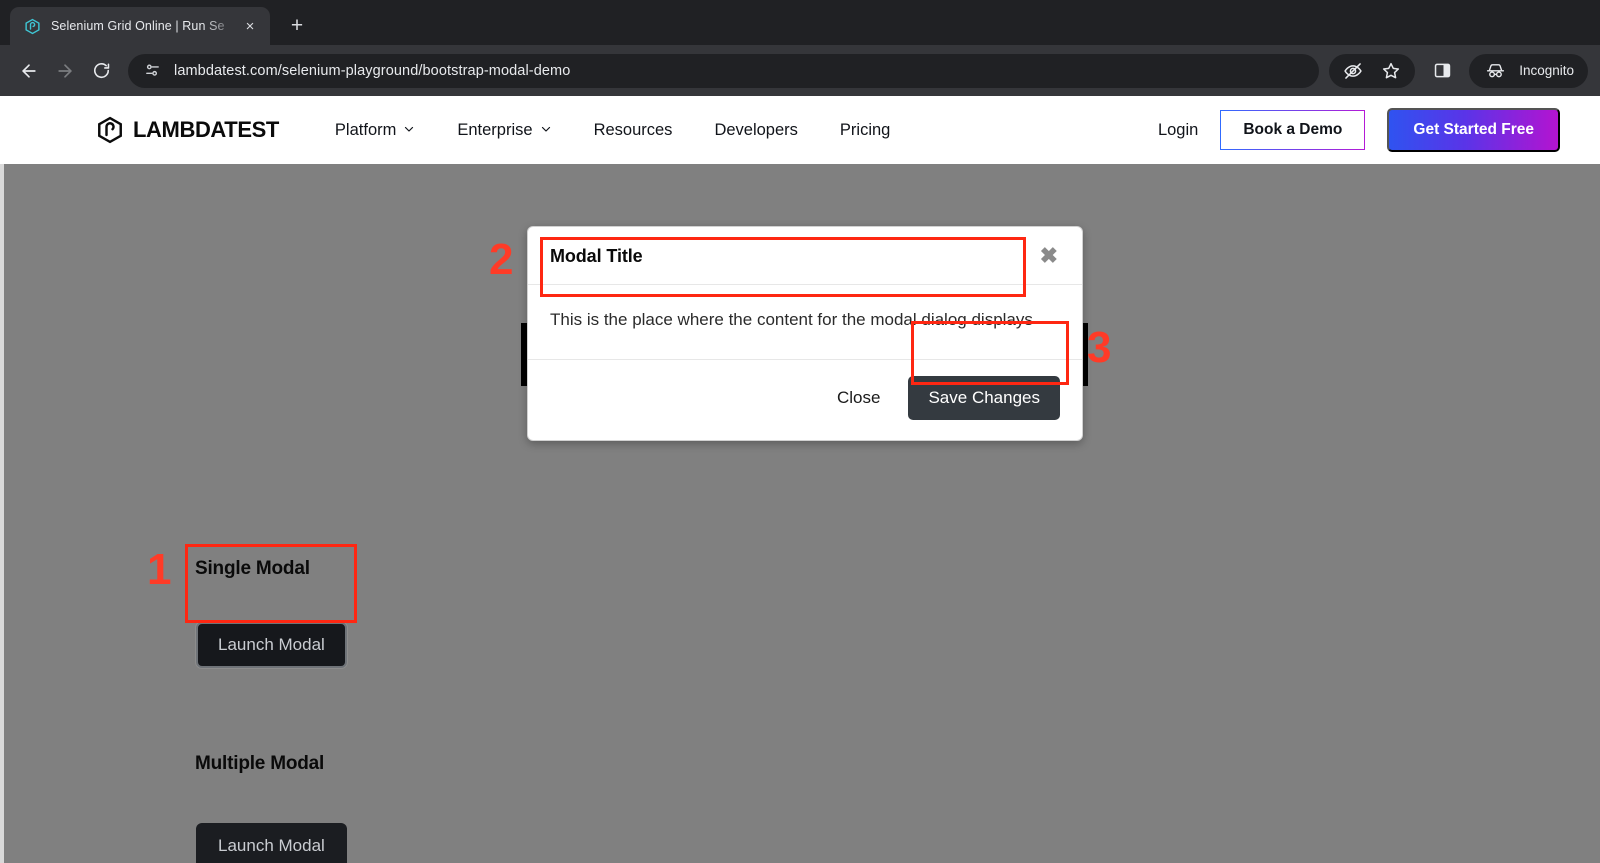  What do you see at coordinates (297, 26) in the screenshot?
I see `new-tab-button: +` at bounding box center [297, 26].